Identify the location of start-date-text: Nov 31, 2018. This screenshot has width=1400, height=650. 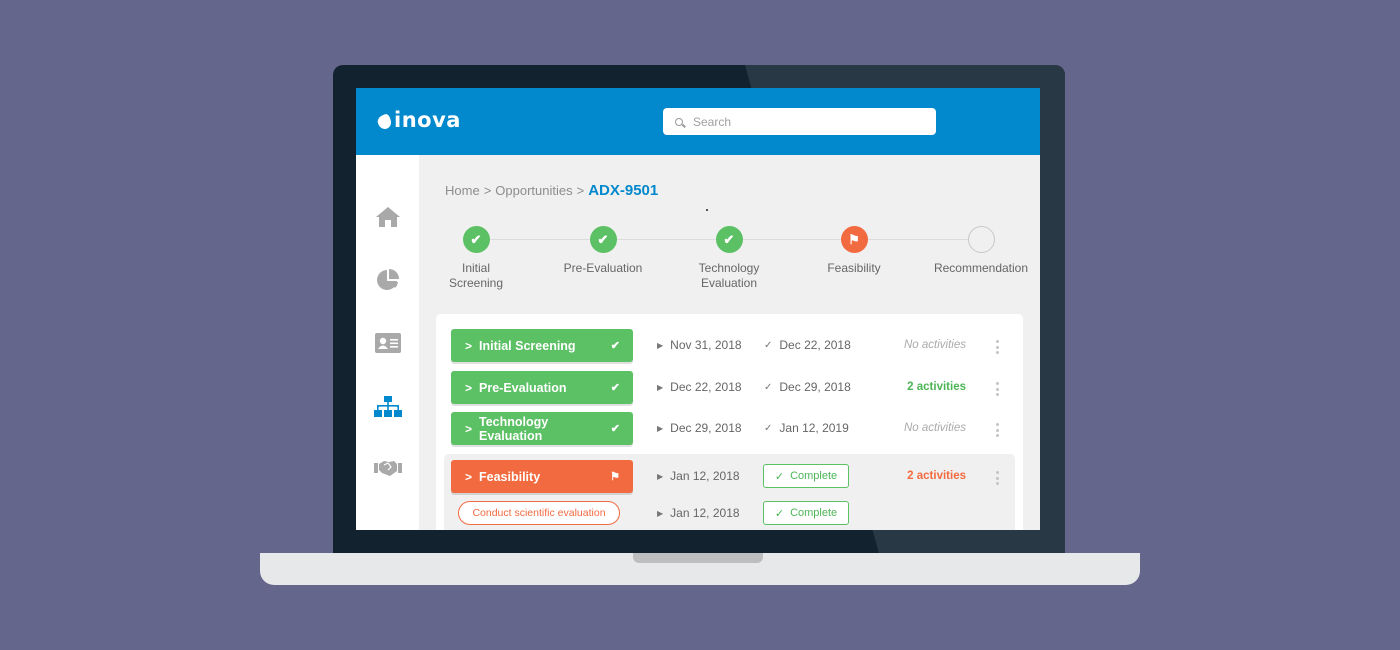
(706, 345).